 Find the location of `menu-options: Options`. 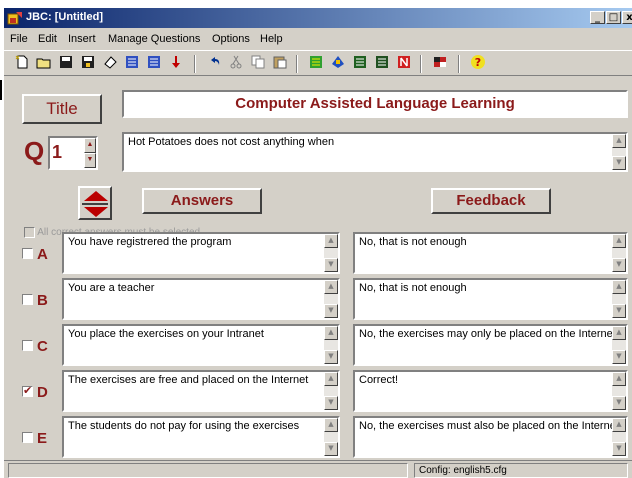

menu-options: Options is located at coordinates (231, 39).